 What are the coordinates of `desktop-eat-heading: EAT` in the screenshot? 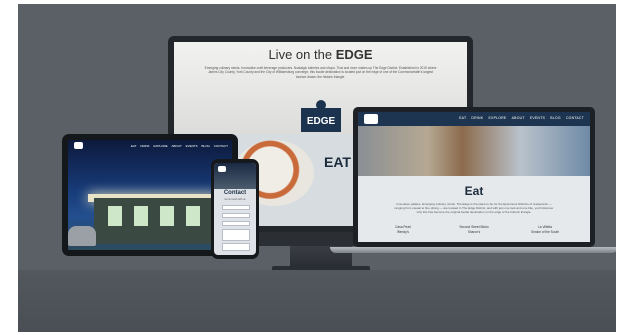 It's located at (337, 162).